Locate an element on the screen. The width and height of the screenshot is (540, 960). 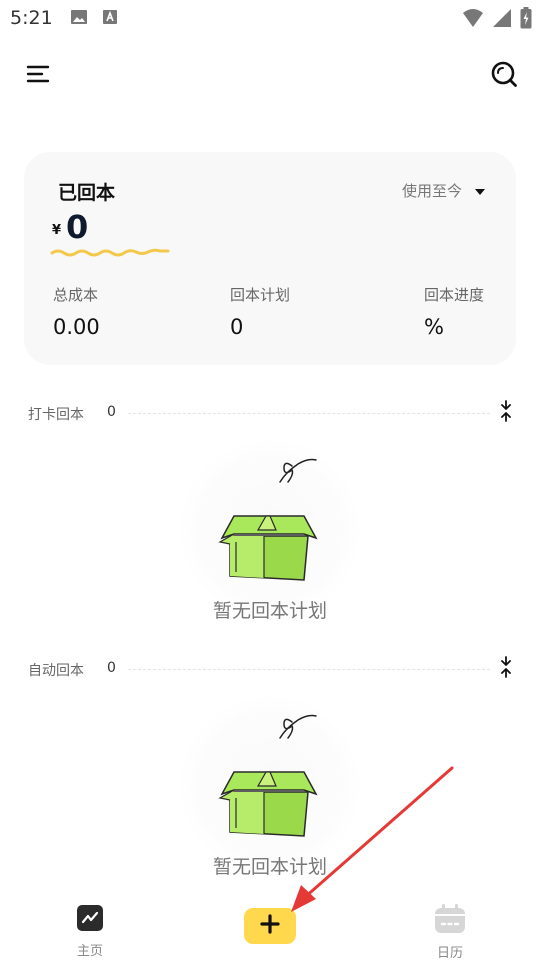
stat-progress: 回本进度 % is located at coordinates (454, 311).